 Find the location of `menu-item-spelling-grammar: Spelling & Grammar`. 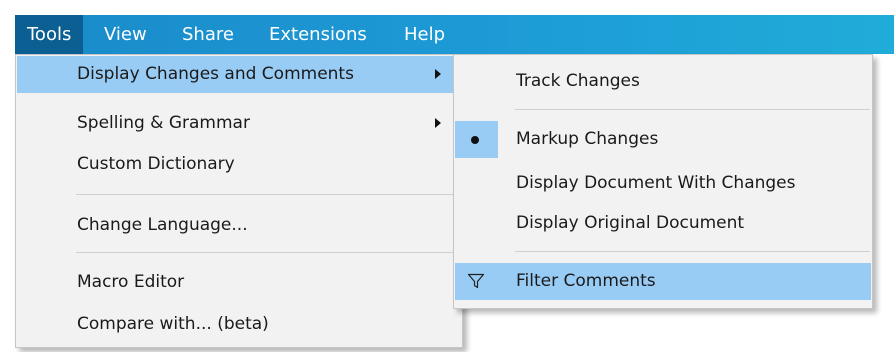

menu-item-spelling-grammar: Spelling & Grammar is located at coordinates (239, 123).